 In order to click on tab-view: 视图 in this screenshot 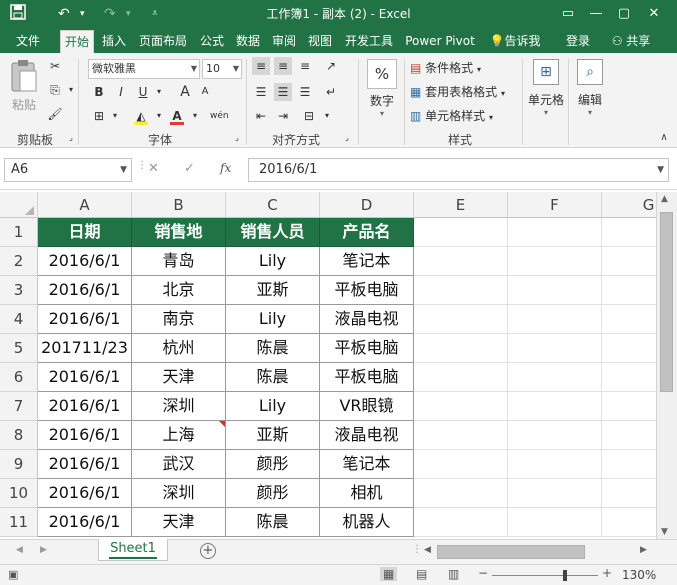, I will do `click(320, 41)`.